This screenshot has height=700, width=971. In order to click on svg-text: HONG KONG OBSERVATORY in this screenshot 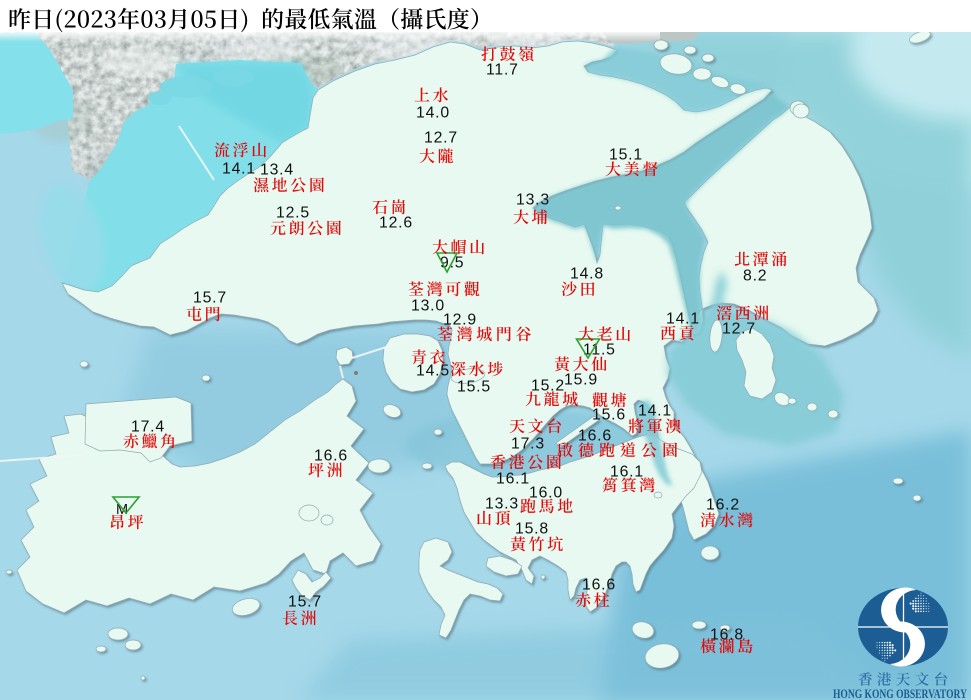, I will do `click(900, 693)`.